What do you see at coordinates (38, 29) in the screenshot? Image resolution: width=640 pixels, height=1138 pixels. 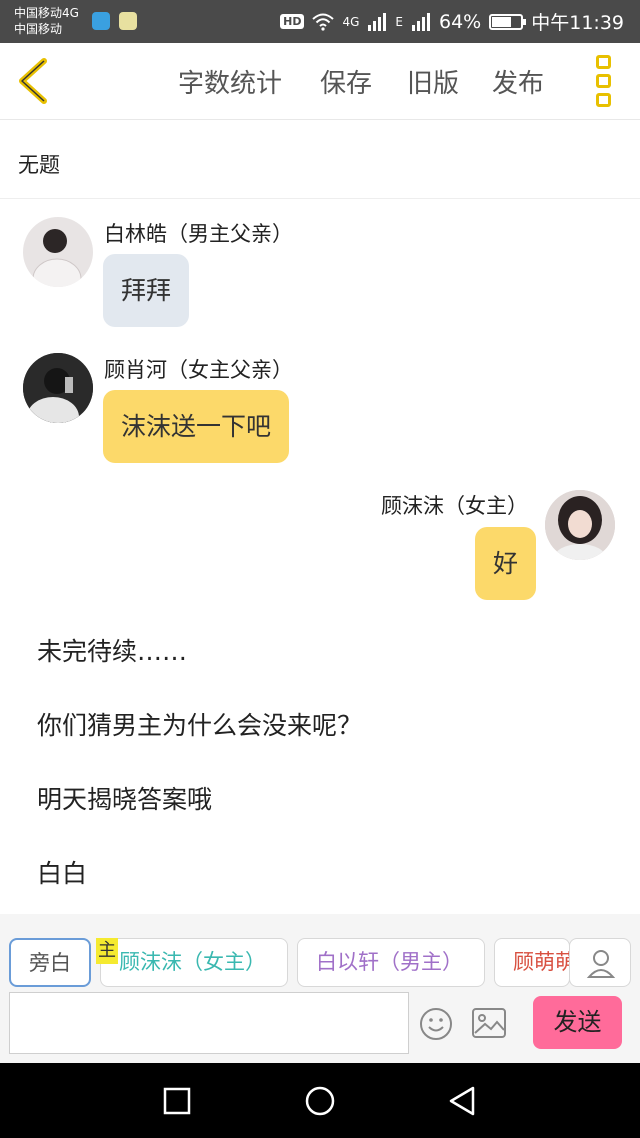 I see `carrier-secondary: 中国移动` at bounding box center [38, 29].